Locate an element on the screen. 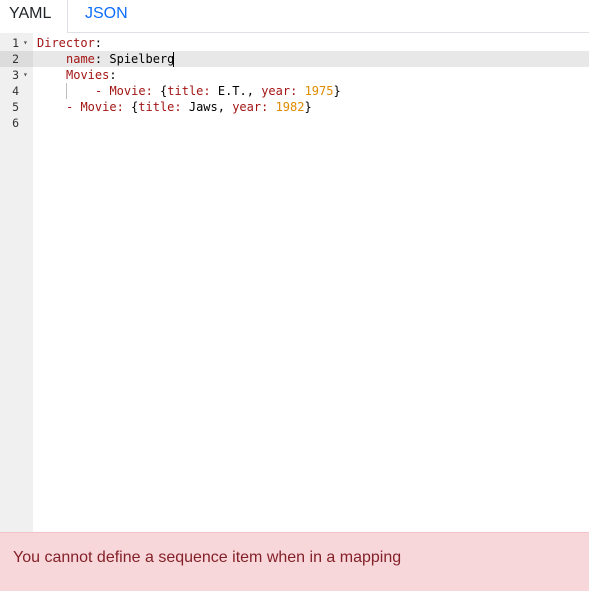 The image size is (589, 591). line-number: 2 is located at coordinates (15, 59).